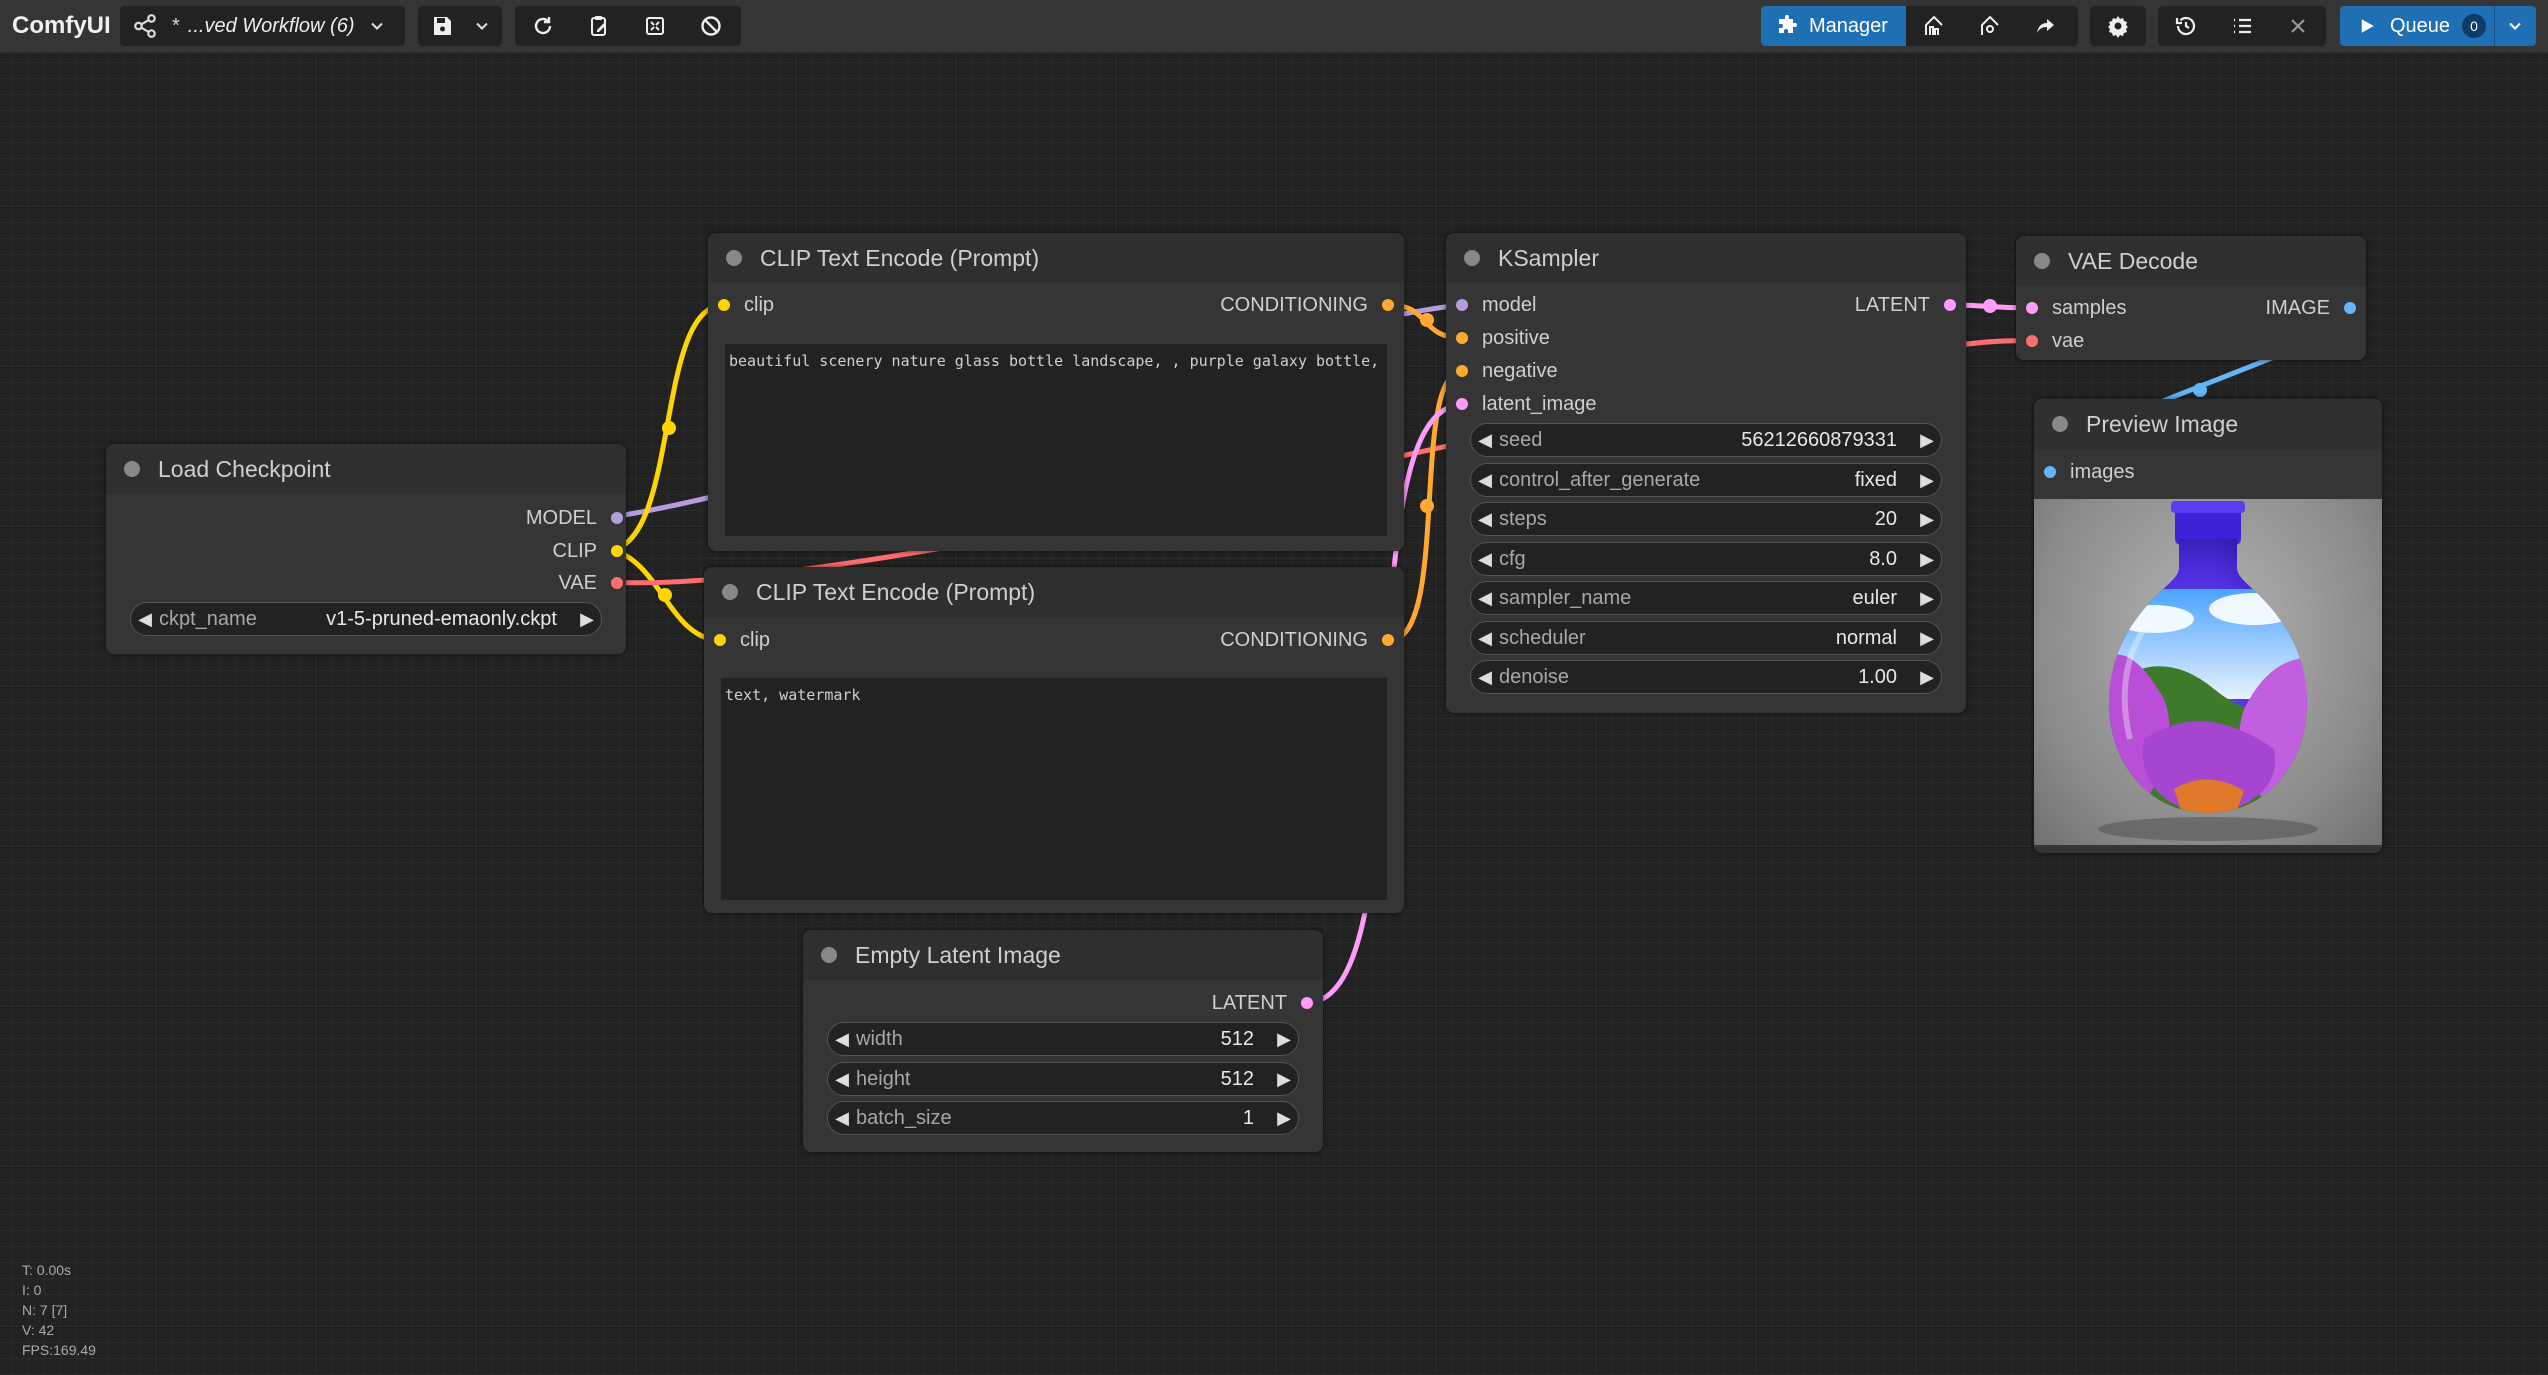 The image size is (2548, 1375). I want to click on cfg-widget: ◀ cfg 8.0 ▶, so click(1706, 559).